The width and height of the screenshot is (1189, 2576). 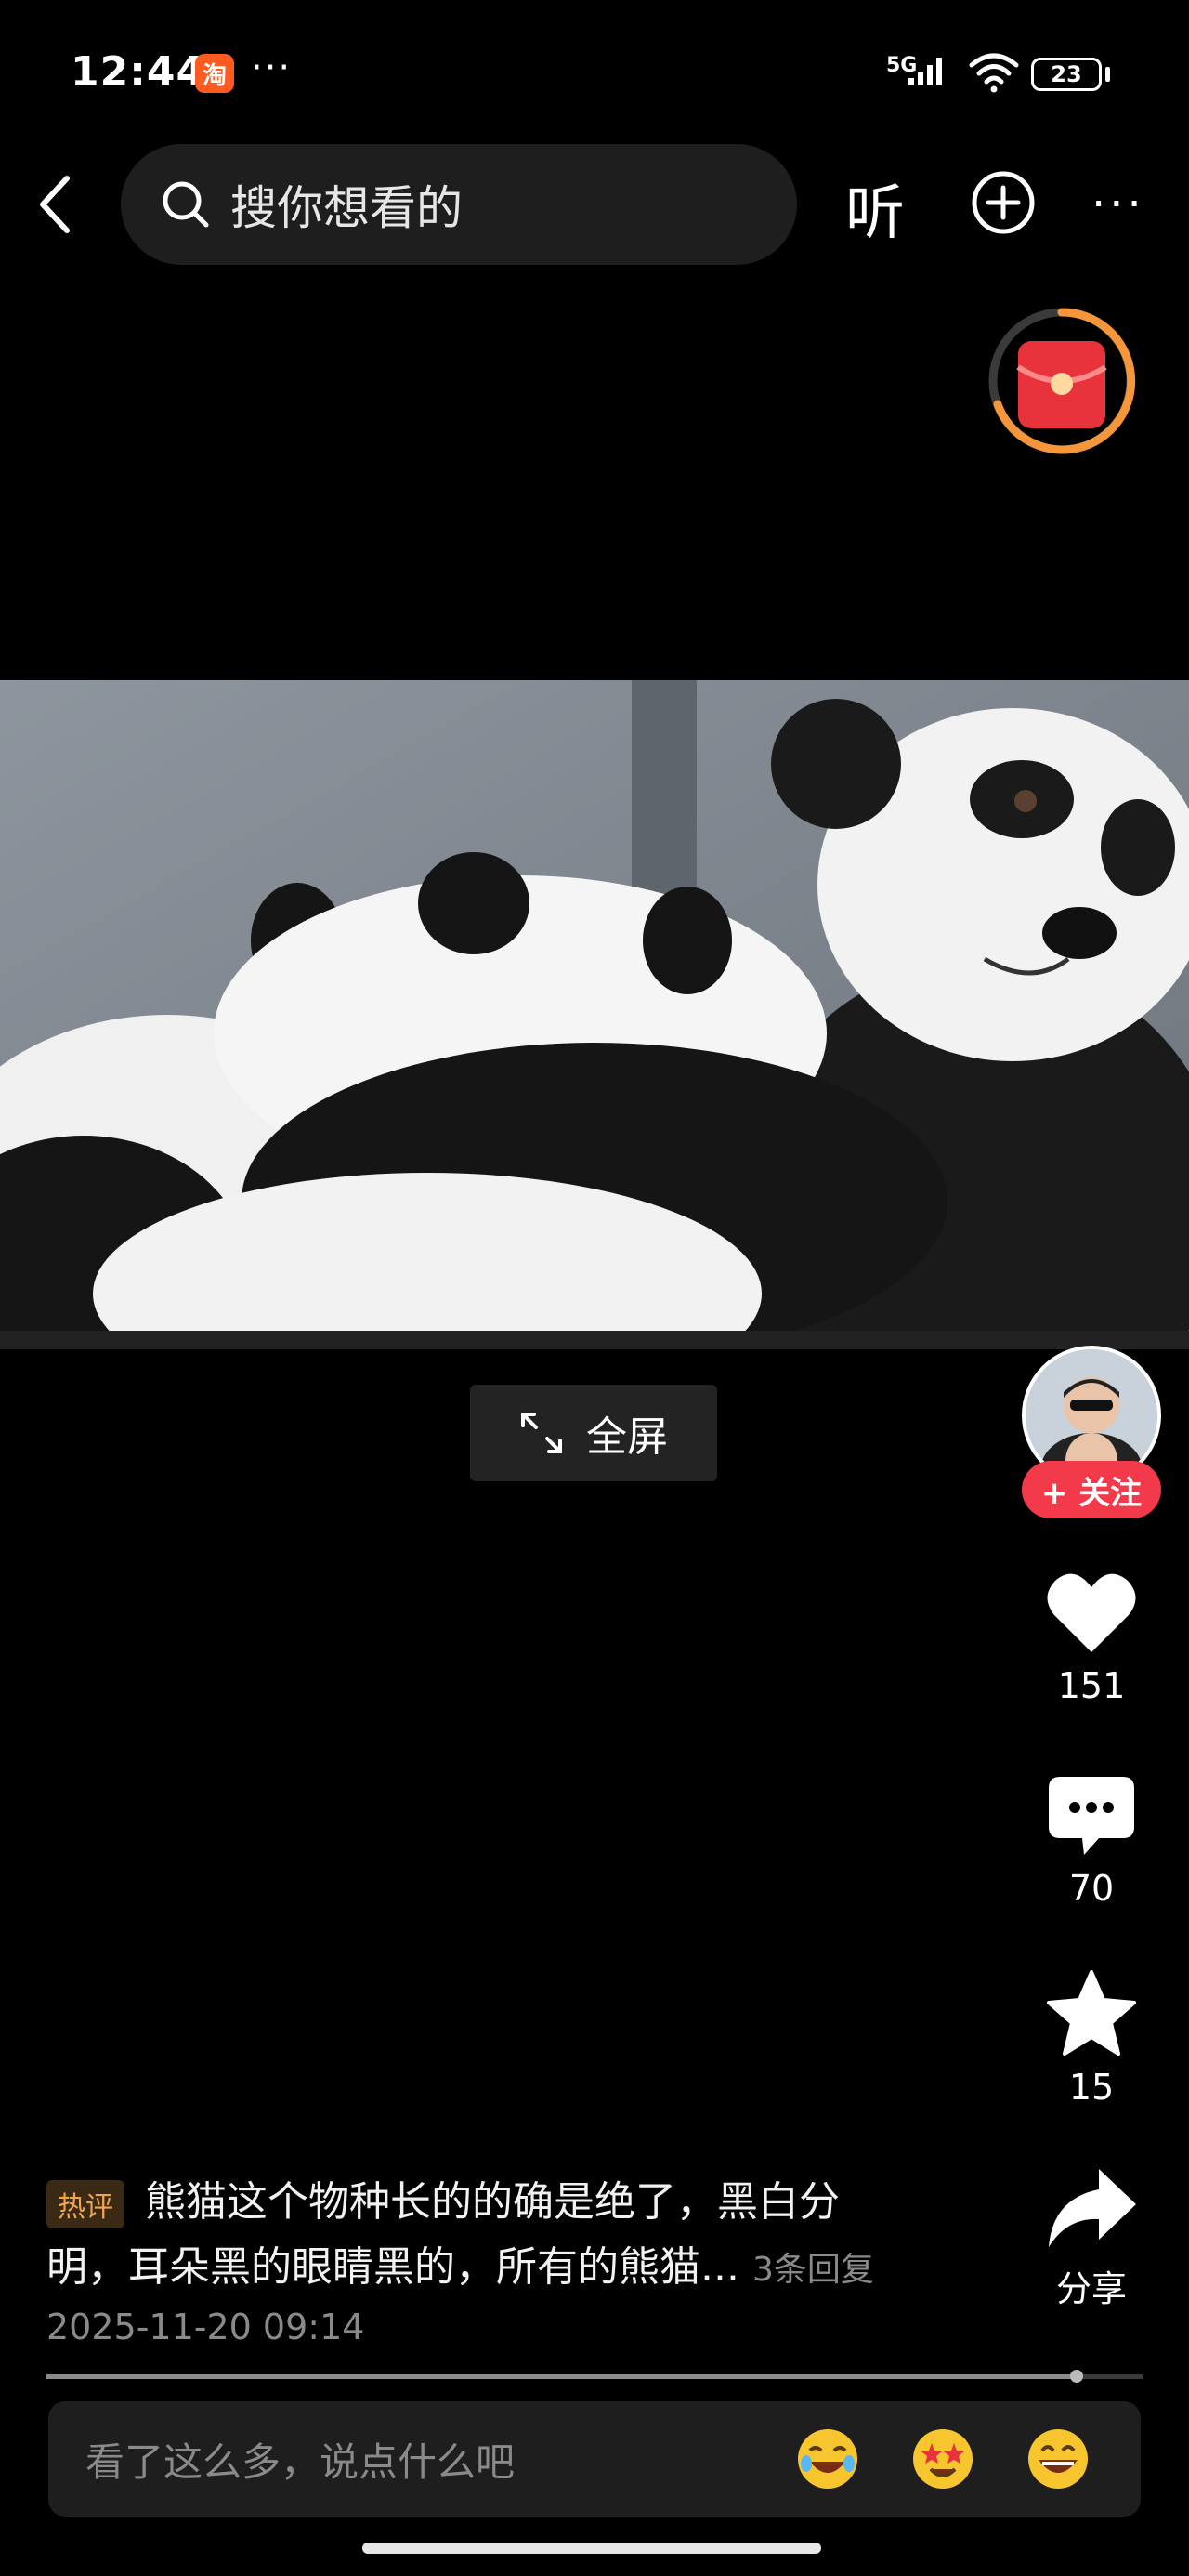 I want to click on star-icon, so click(x=1091, y=2013).